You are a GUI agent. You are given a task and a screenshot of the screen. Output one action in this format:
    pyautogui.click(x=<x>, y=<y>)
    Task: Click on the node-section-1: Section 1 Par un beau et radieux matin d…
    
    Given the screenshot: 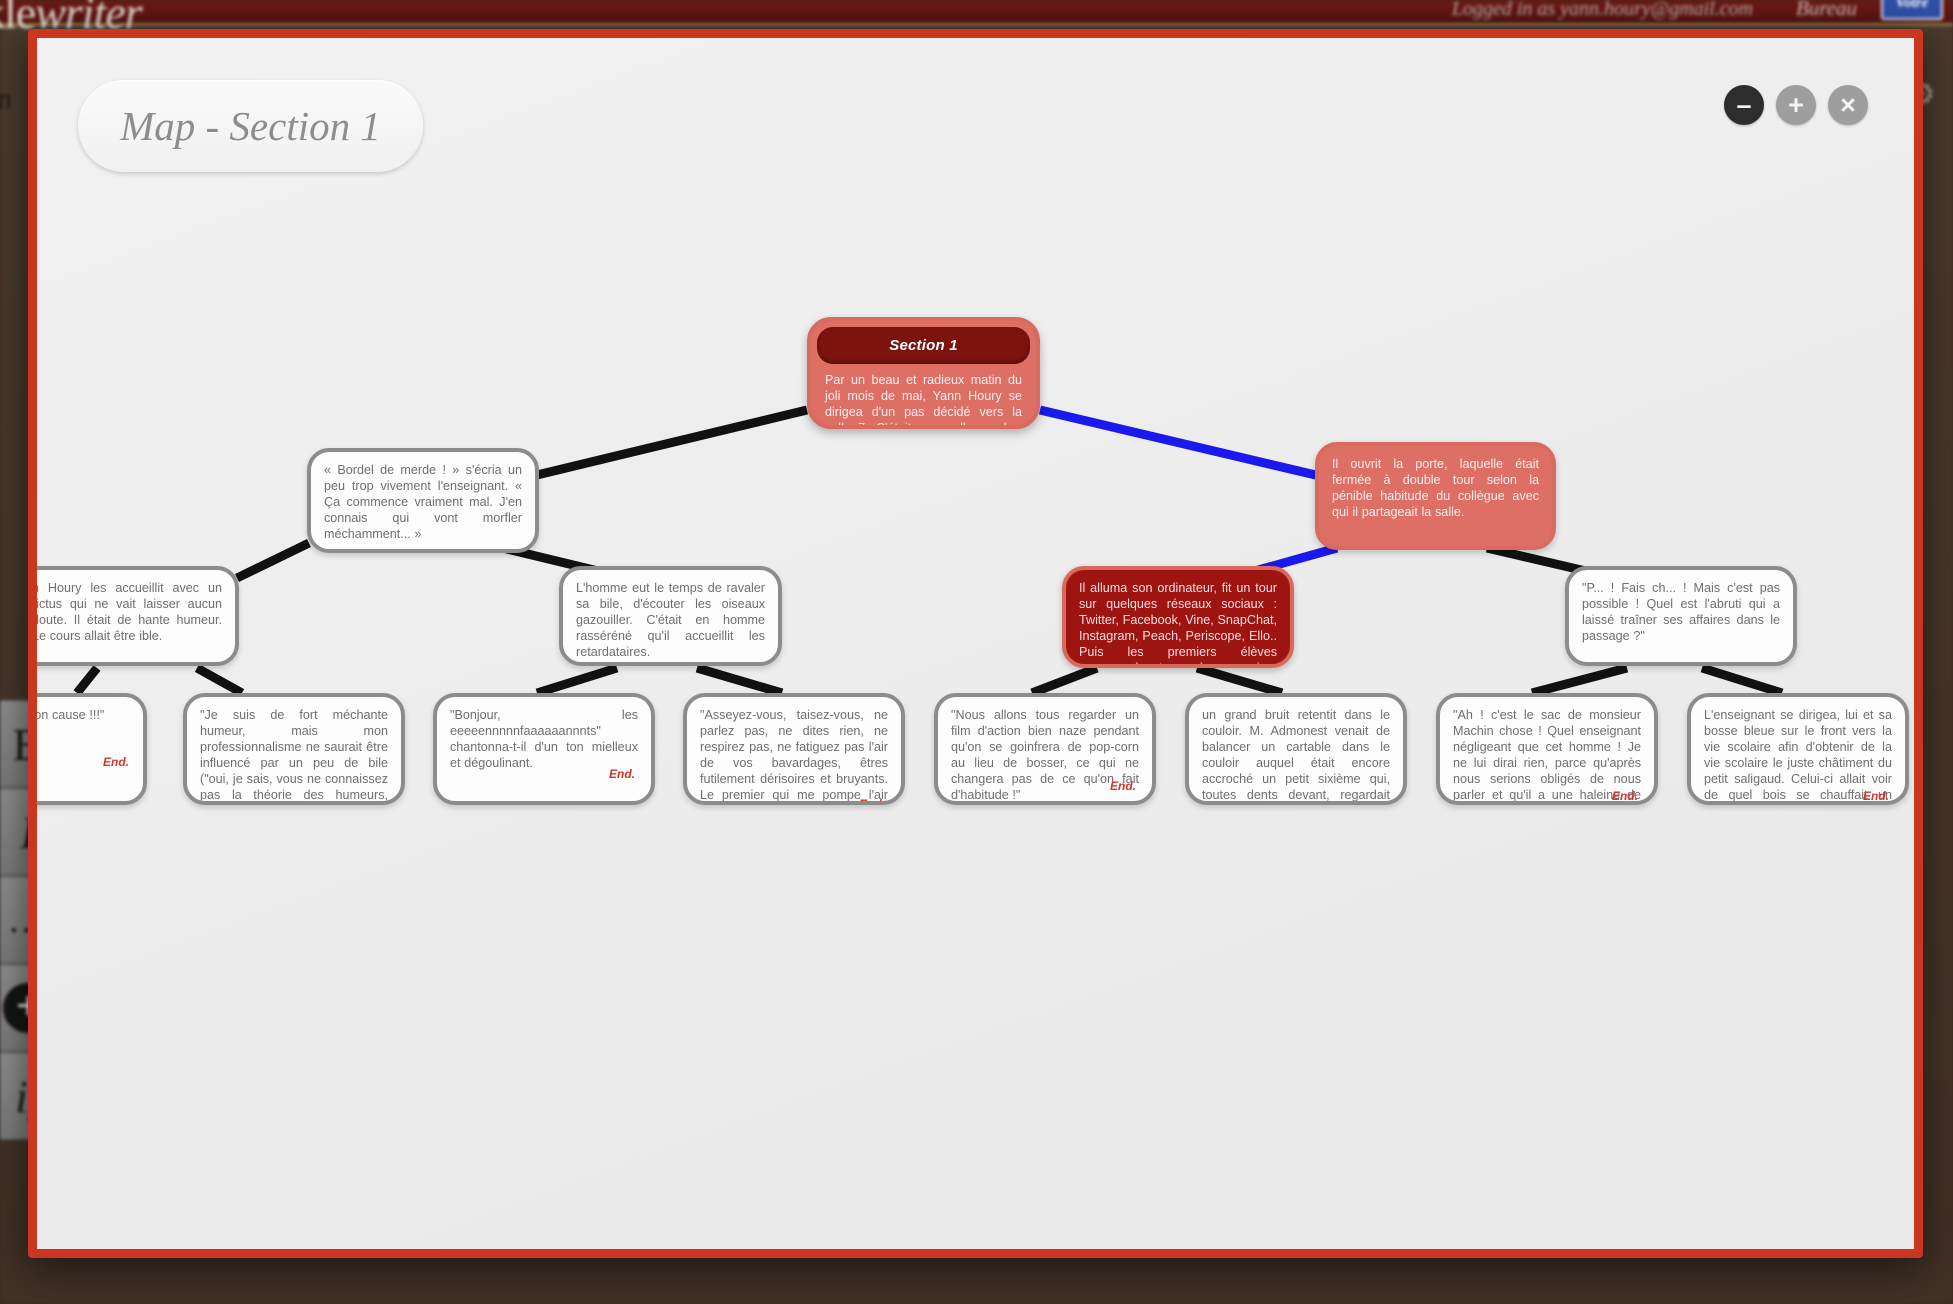 What is the action you would take?
    pyautogui.click(x=923, y=373)
    